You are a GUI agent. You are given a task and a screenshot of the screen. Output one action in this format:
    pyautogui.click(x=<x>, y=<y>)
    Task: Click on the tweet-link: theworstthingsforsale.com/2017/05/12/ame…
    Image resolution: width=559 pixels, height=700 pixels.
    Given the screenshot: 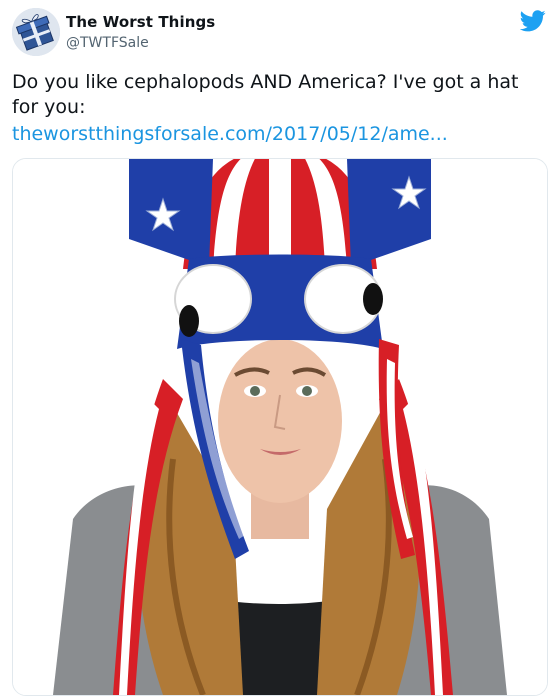 What is the action you would take?
    pyautogui.click(x=230, y=134)
    